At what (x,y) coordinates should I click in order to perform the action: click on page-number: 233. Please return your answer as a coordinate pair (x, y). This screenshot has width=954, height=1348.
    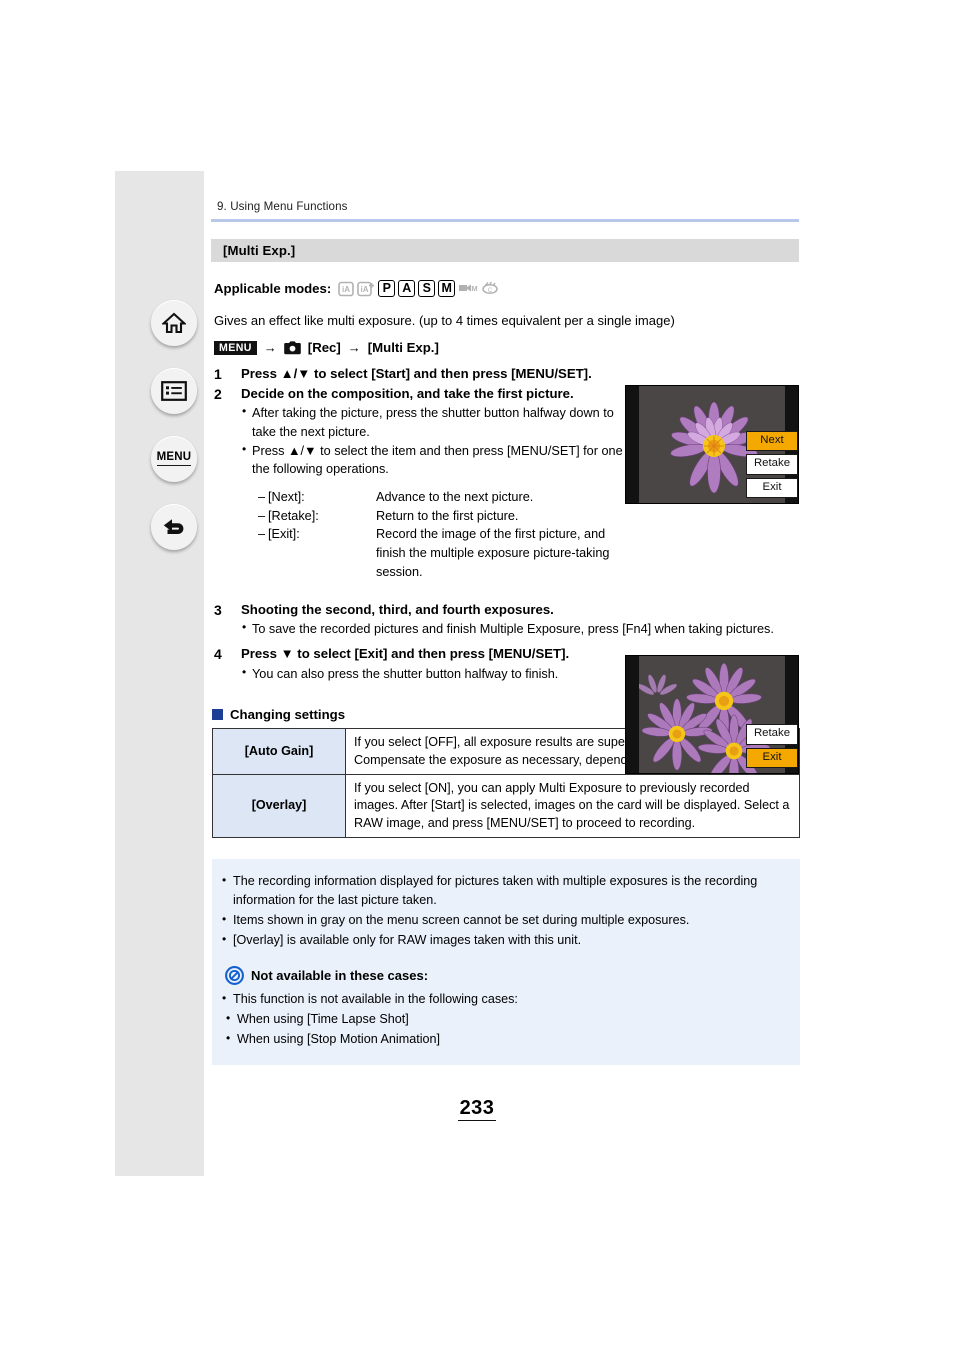
    Looking at the image, I should click on (477, 1109).